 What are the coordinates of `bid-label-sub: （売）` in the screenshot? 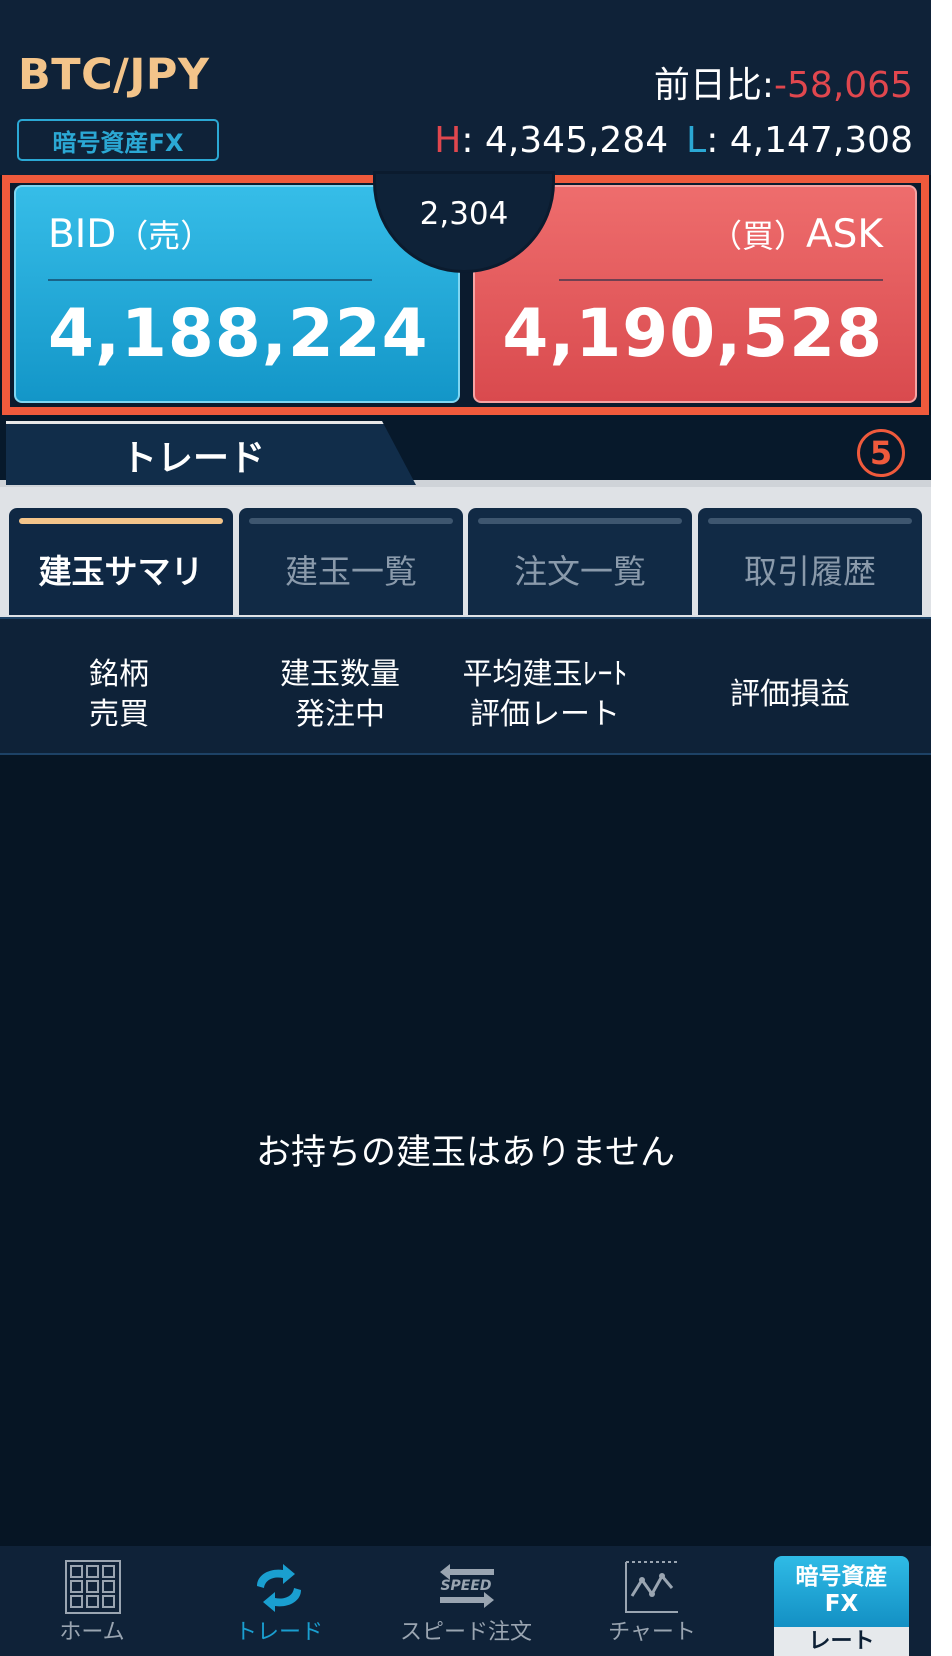 It's located at (164, 236).